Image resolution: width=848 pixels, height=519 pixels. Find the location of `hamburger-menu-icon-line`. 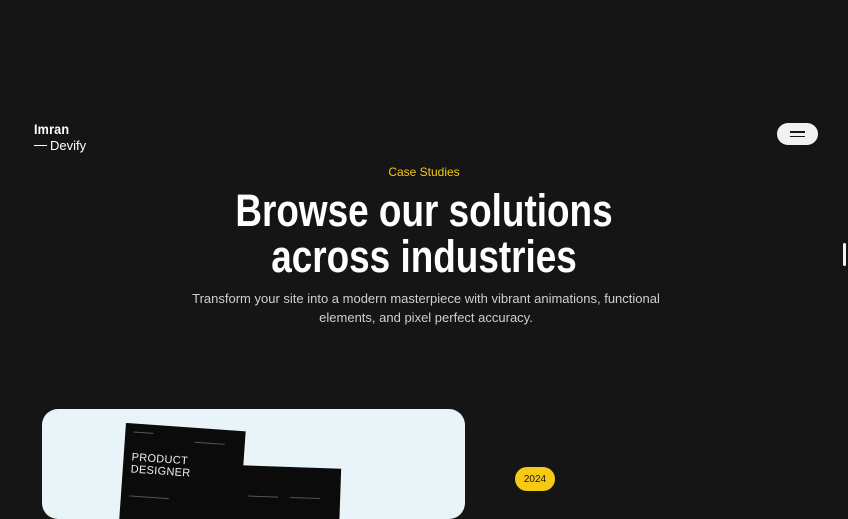

hamburger-menu-icon-line is located at coordinates (797, 136).